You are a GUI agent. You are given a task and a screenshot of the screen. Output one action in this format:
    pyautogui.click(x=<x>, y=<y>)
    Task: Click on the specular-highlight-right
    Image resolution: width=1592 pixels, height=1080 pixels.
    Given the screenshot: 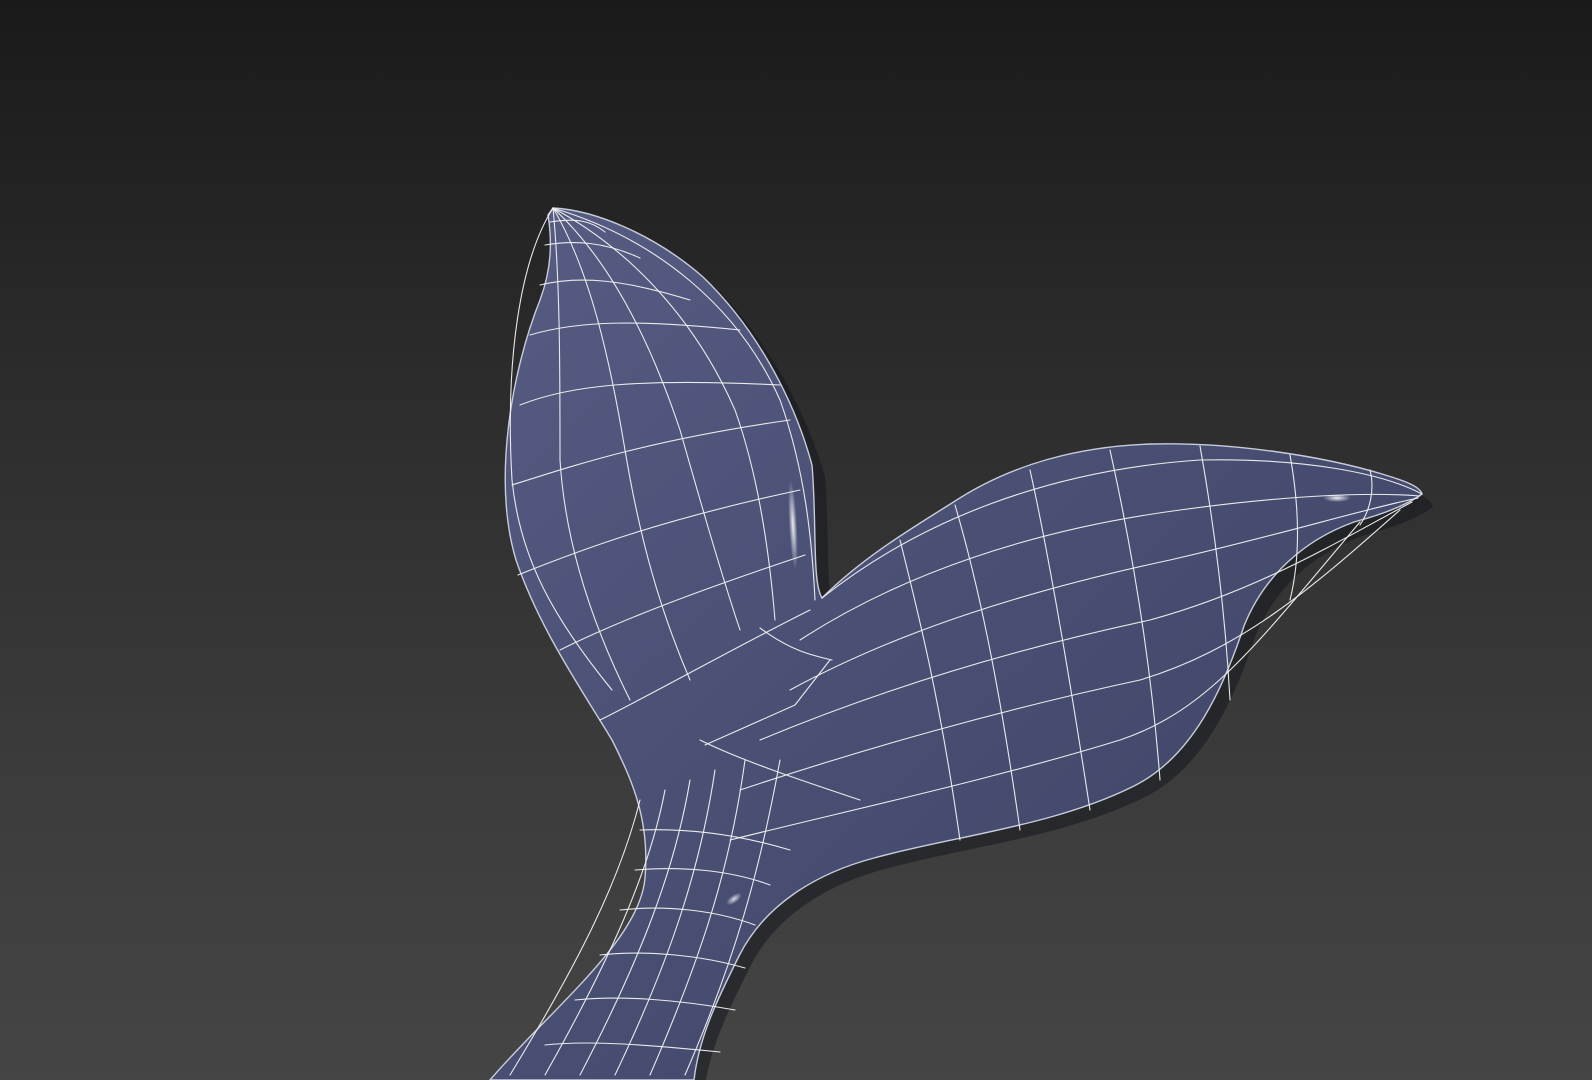 What is the action you would take?
    pyautogui.click(x=1337, y=498)
    